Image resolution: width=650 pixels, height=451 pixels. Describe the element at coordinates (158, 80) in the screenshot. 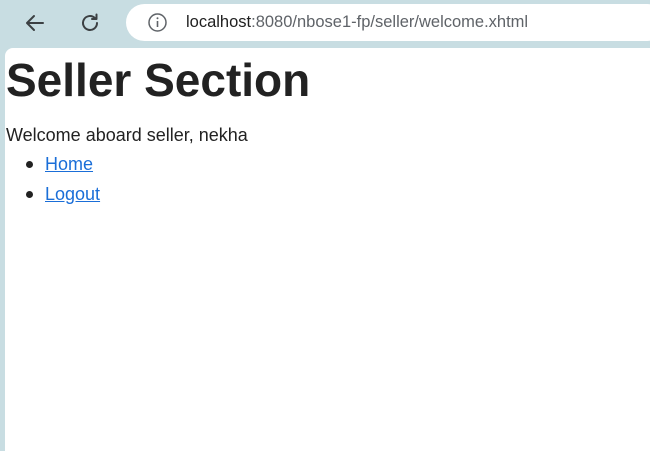

I see `page-title: Seller Section` at that location.